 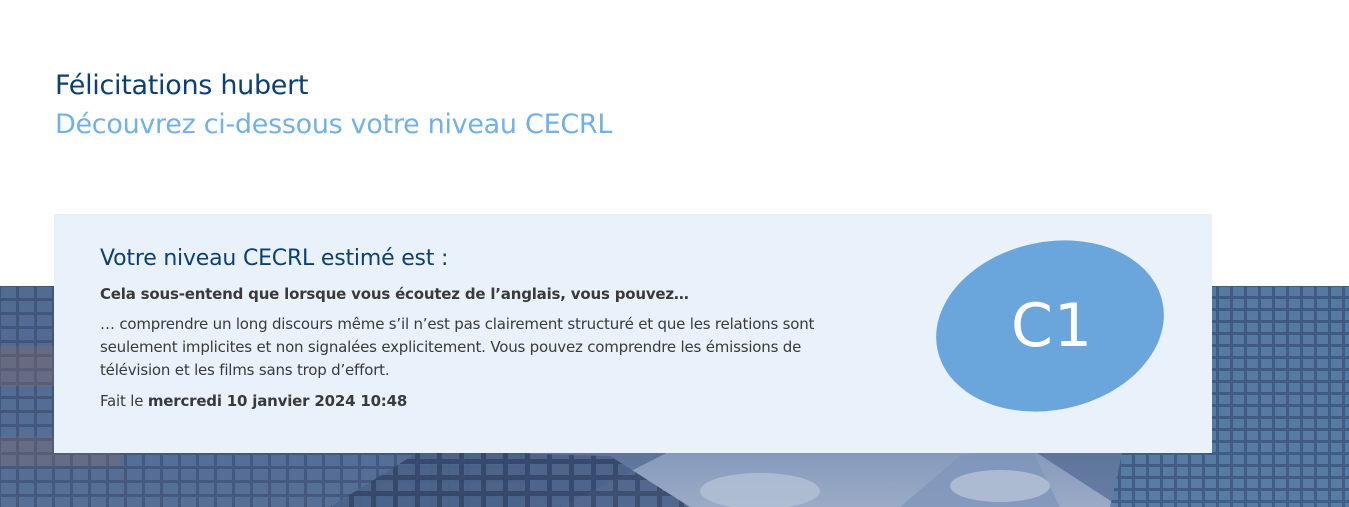 What do you see at coordinates (274, 258) in the screenshot?
I see `result-title: Votre niveau CECRL estimé est :` at bounding box center [274, 258].